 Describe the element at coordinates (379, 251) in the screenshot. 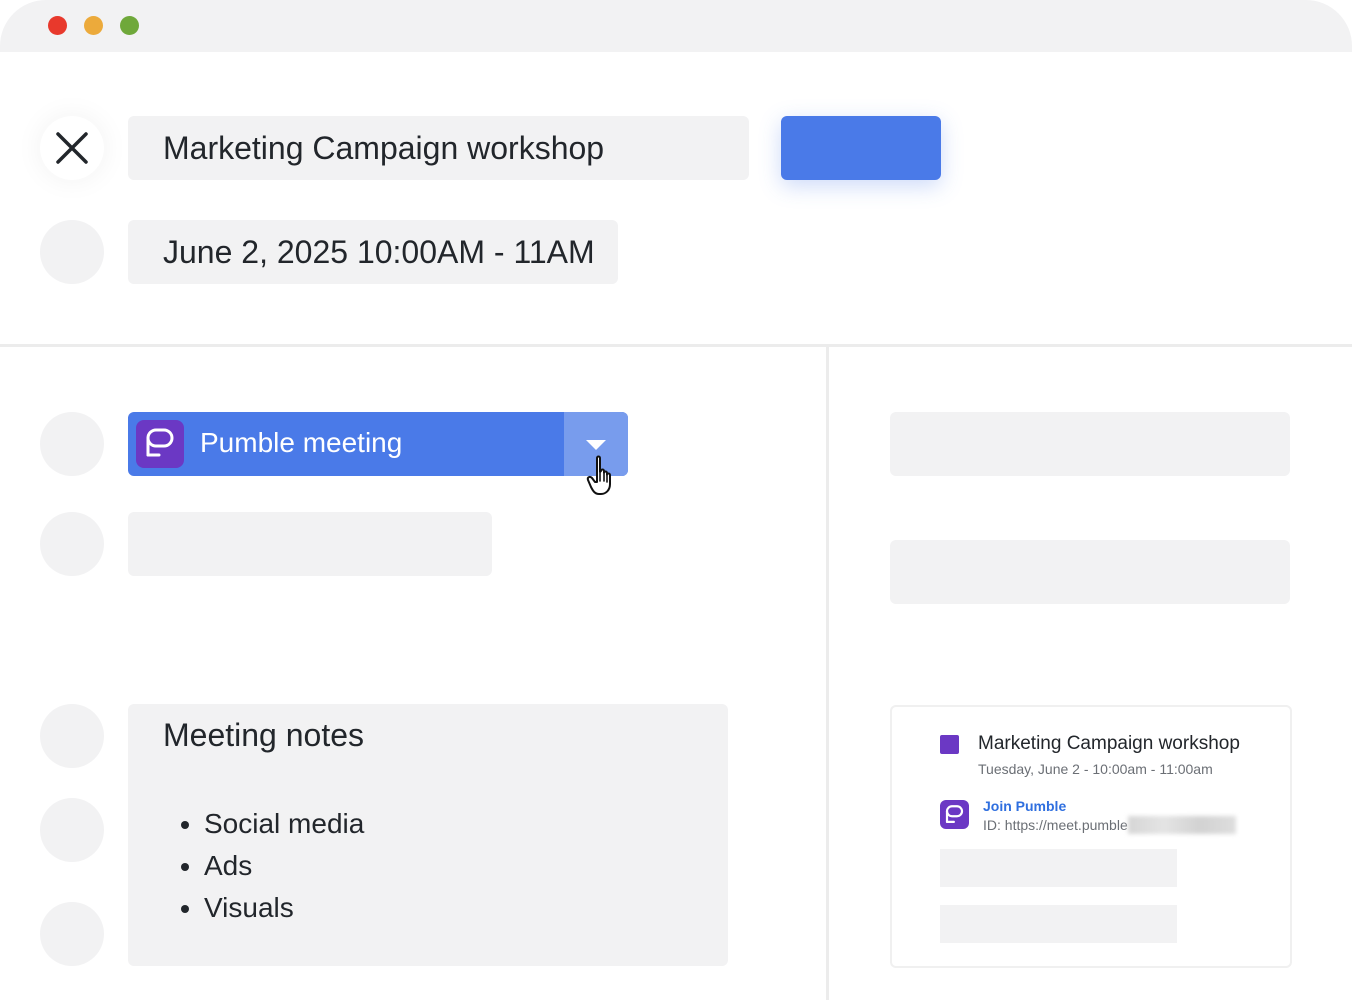

I see `event-datetime-value: June 2, 2025 10:00AM - 11AM` at that location.